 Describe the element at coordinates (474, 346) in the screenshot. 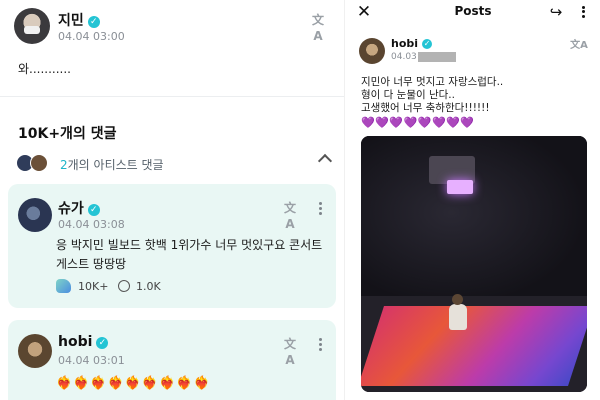

I see `photo-stage` at that location.